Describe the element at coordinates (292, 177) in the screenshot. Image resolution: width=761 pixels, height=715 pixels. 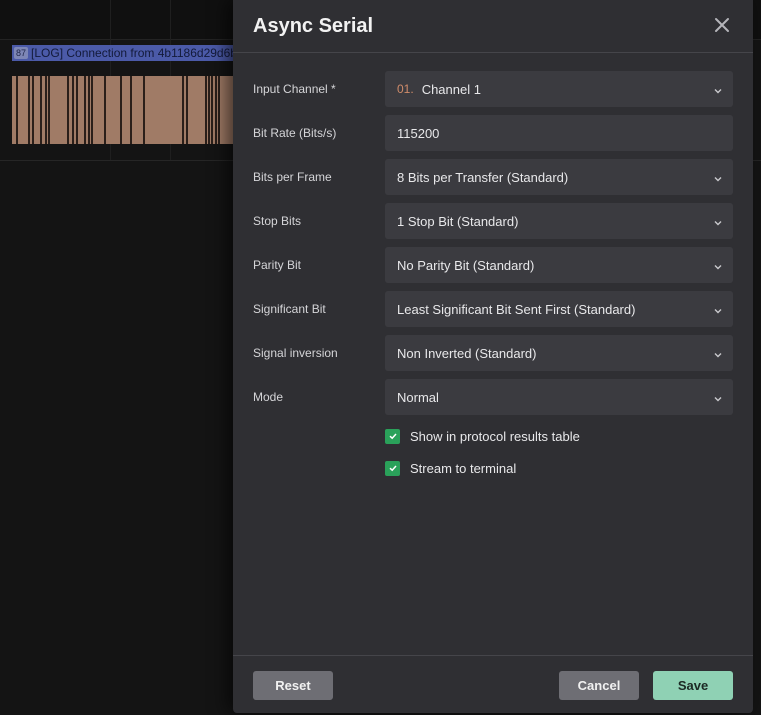
I see `bits-per-frame-label: Bits per Frame` at that location.